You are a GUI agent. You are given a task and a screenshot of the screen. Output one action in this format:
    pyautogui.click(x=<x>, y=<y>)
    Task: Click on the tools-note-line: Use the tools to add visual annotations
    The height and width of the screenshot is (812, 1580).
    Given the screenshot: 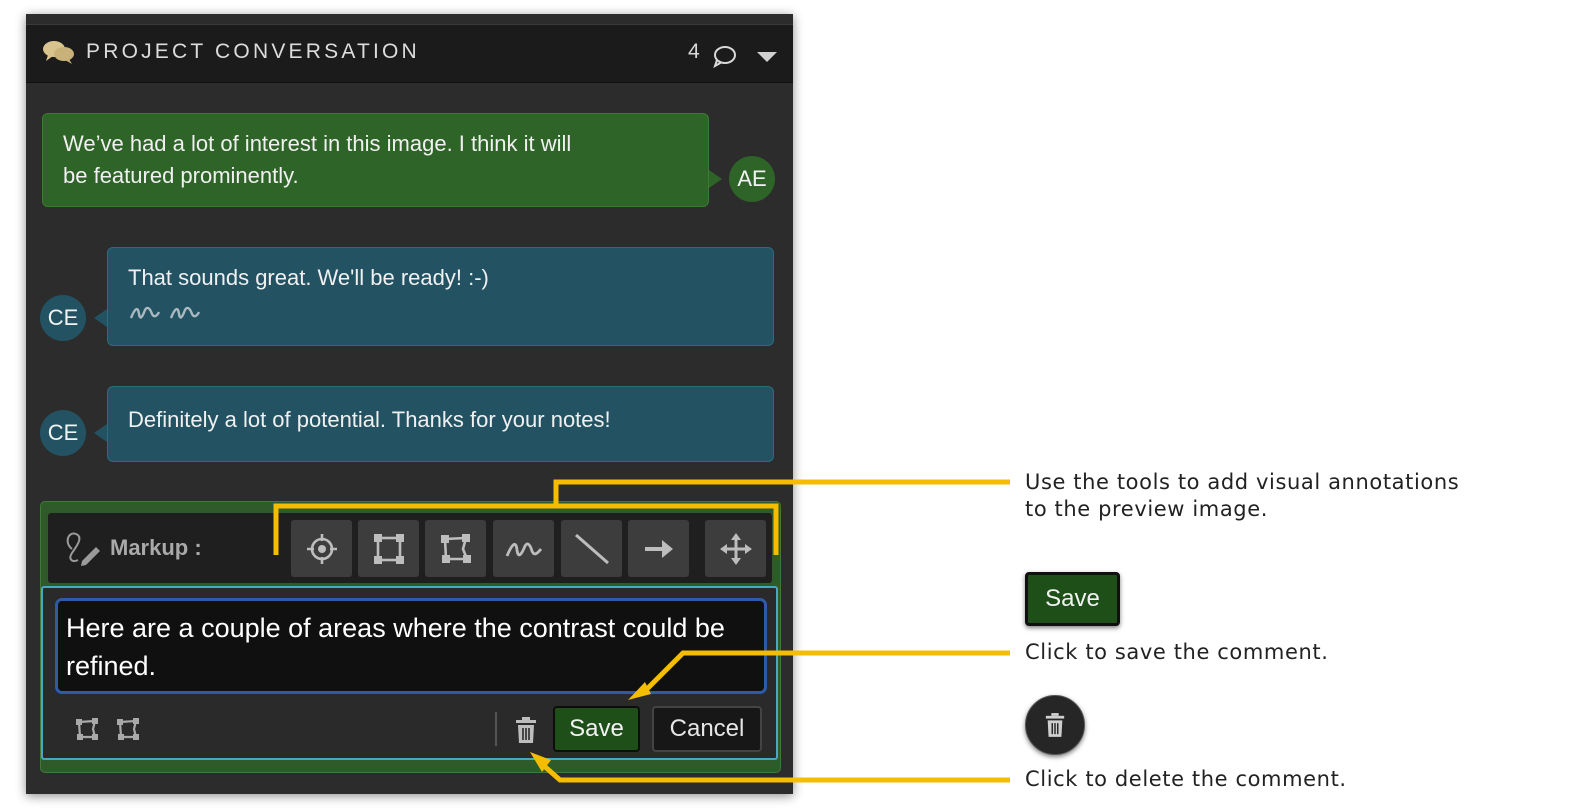 What is the action you would take?
    pyautogui.click(x=1242, y=482)
    